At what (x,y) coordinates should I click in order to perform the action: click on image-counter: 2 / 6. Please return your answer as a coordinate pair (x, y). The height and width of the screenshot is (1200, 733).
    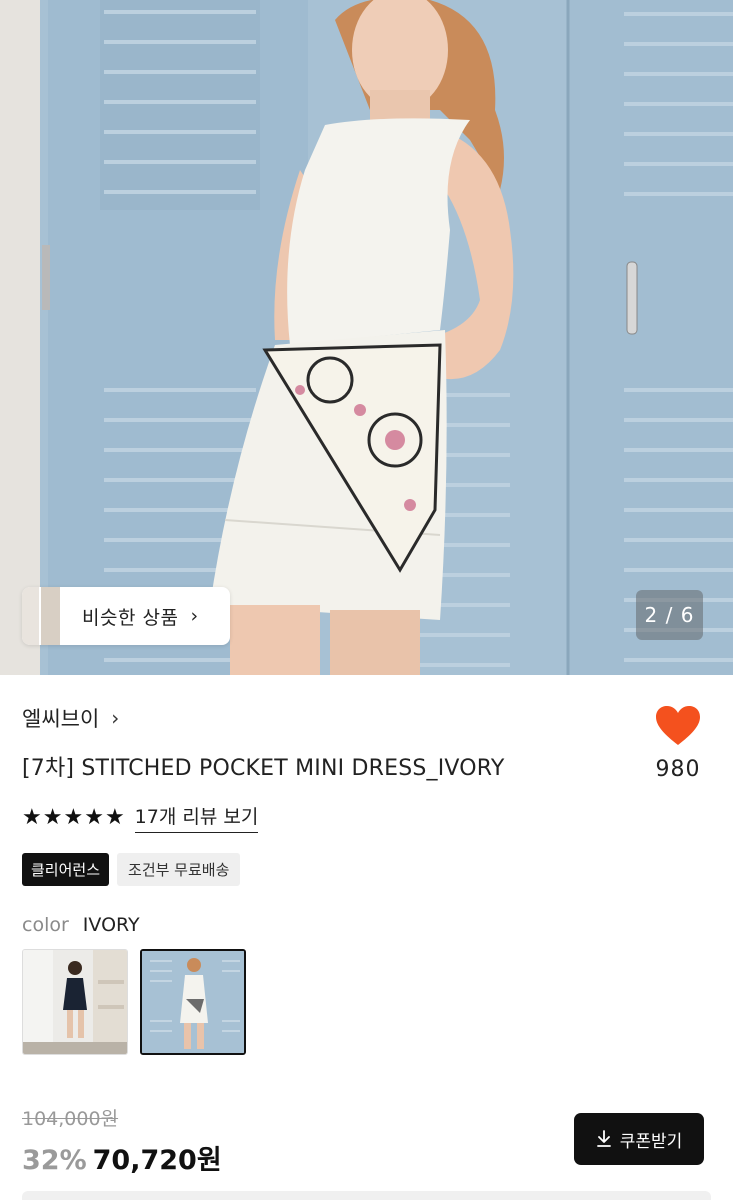
    Looking at the image, I should click on (669, 615).